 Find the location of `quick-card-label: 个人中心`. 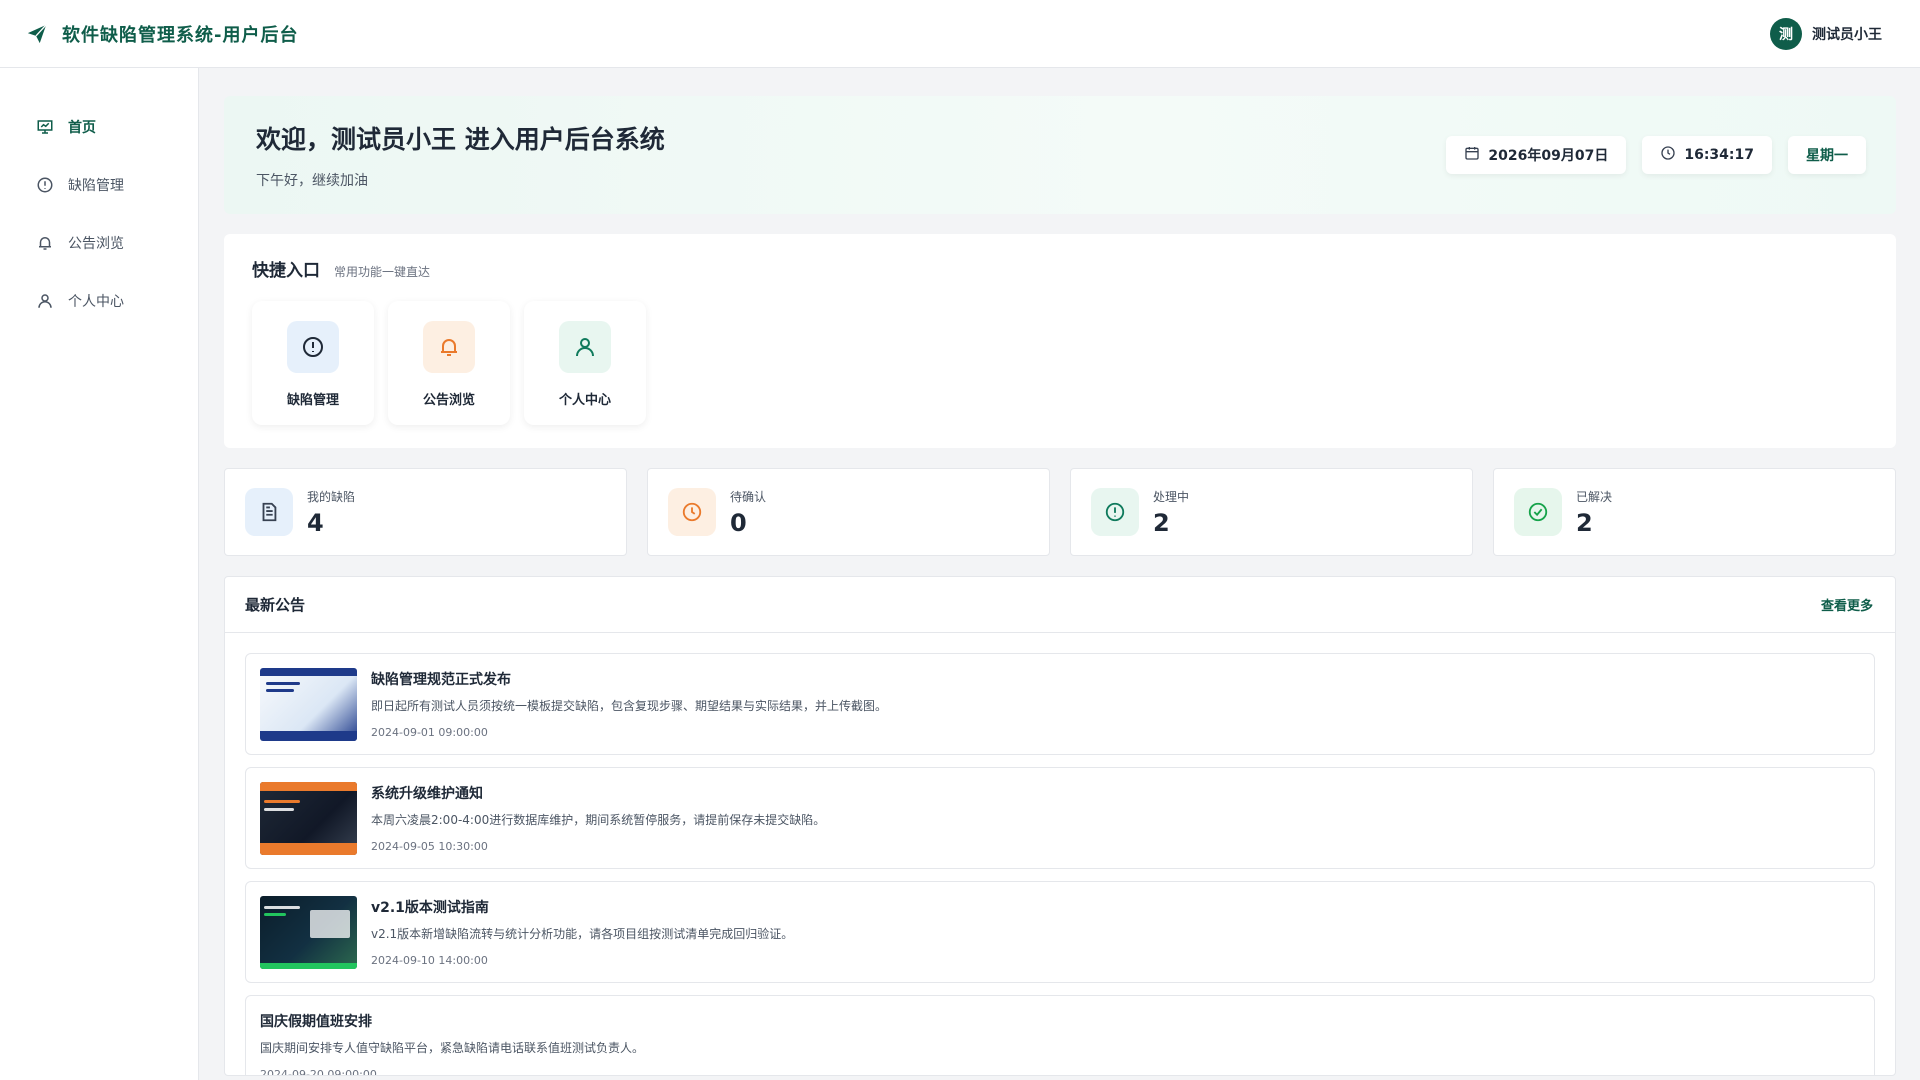

quick-card-label: 个人中心 is located at coordinates (584, 400).